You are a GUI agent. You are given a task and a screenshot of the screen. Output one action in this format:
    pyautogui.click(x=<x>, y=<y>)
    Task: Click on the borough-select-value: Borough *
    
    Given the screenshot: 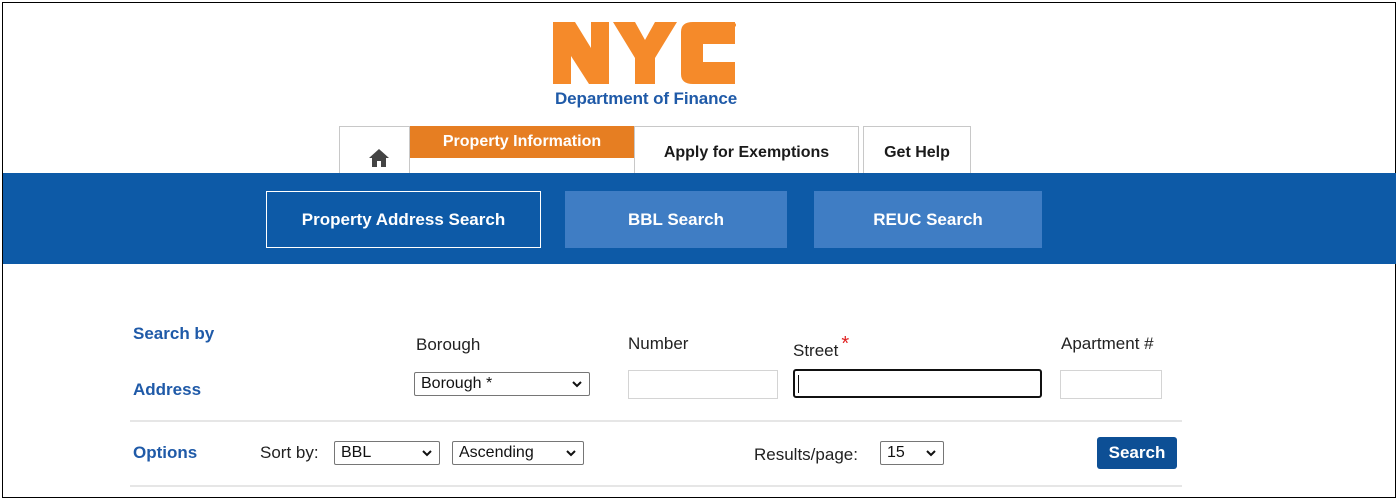 What is the action you would take?
    pyautogui.click(x=457, y=383)
    